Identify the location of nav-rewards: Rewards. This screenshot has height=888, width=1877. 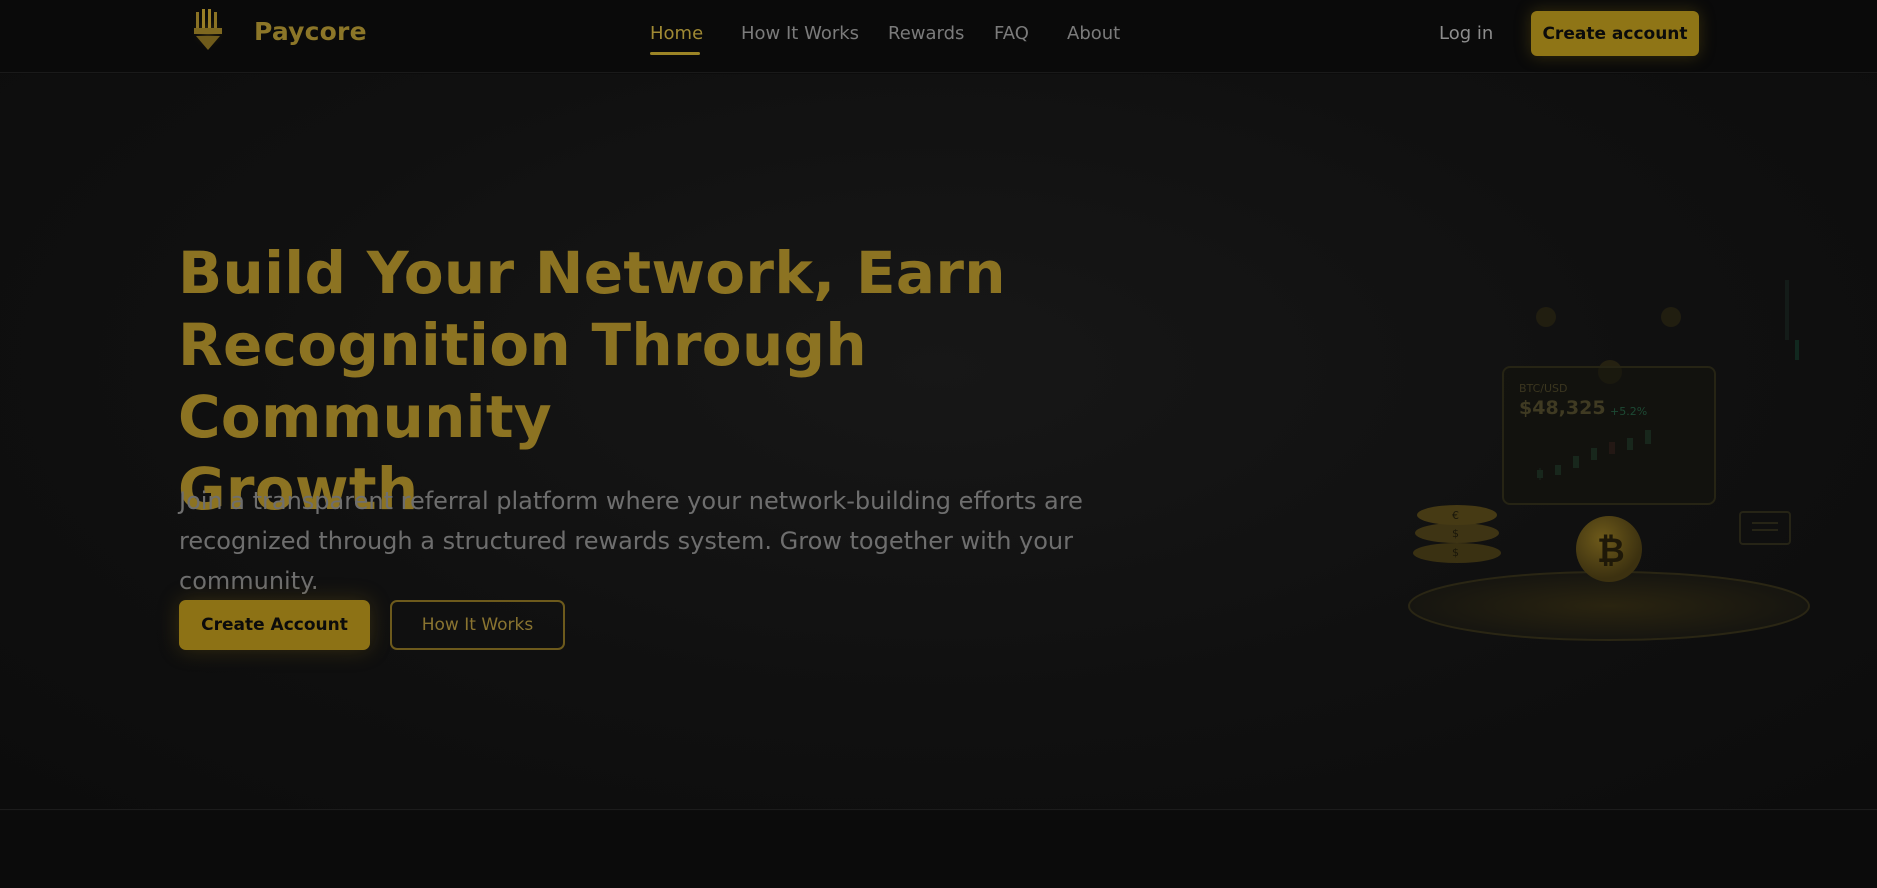
(926, 33).